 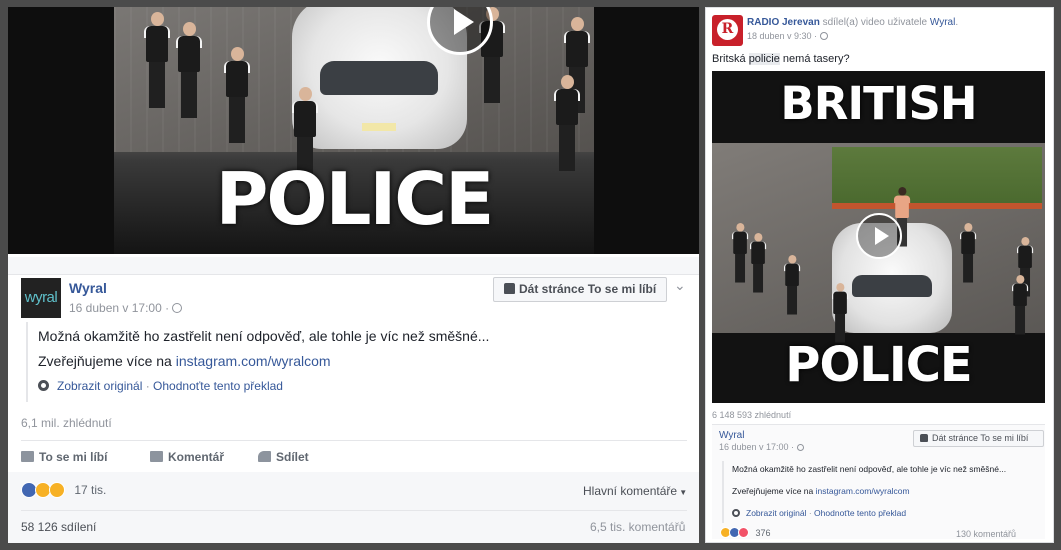 I want to click on message-prefix: Britská, so click(x=730, y=59).